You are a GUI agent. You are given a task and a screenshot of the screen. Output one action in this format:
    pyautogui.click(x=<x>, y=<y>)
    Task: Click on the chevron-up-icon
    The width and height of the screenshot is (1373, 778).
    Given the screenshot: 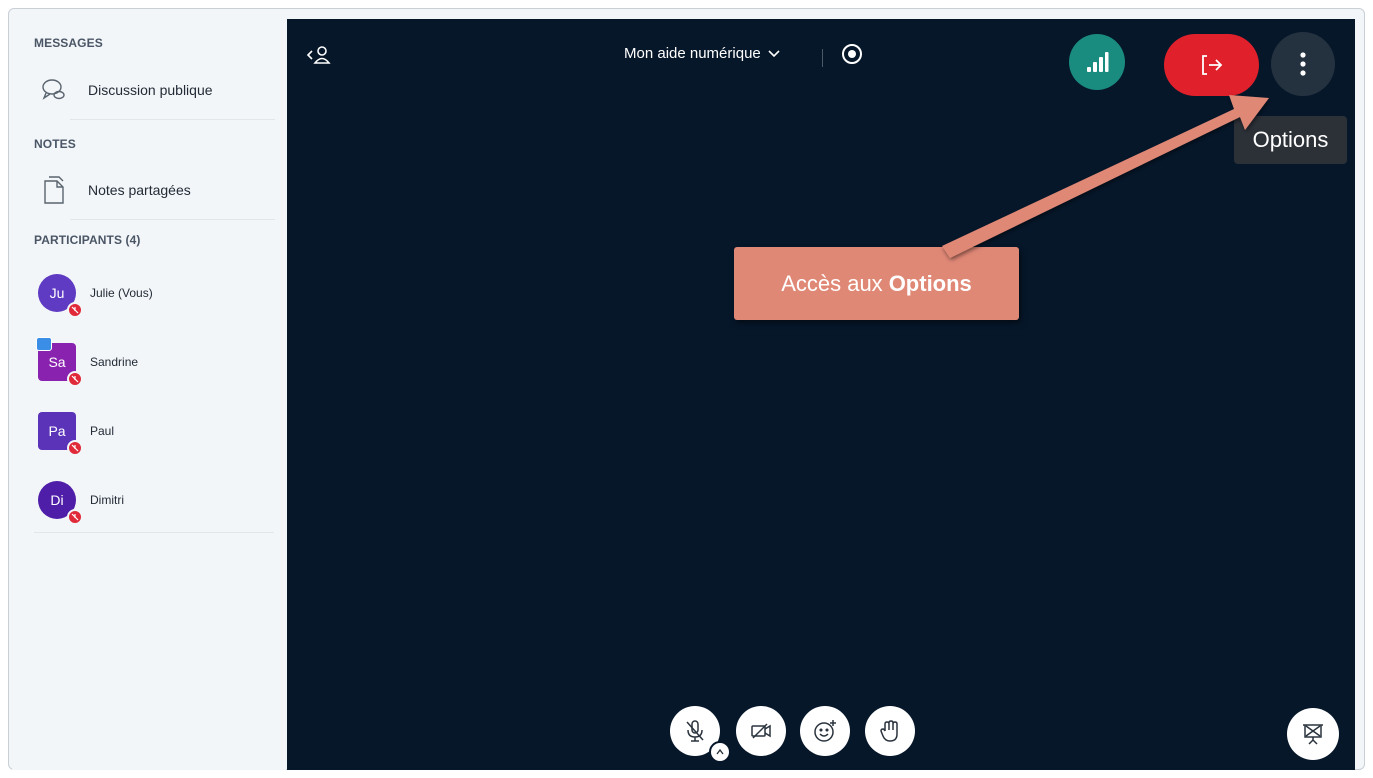 What is the action you would take?
    pyautogui.click(x=720, y=751)
    